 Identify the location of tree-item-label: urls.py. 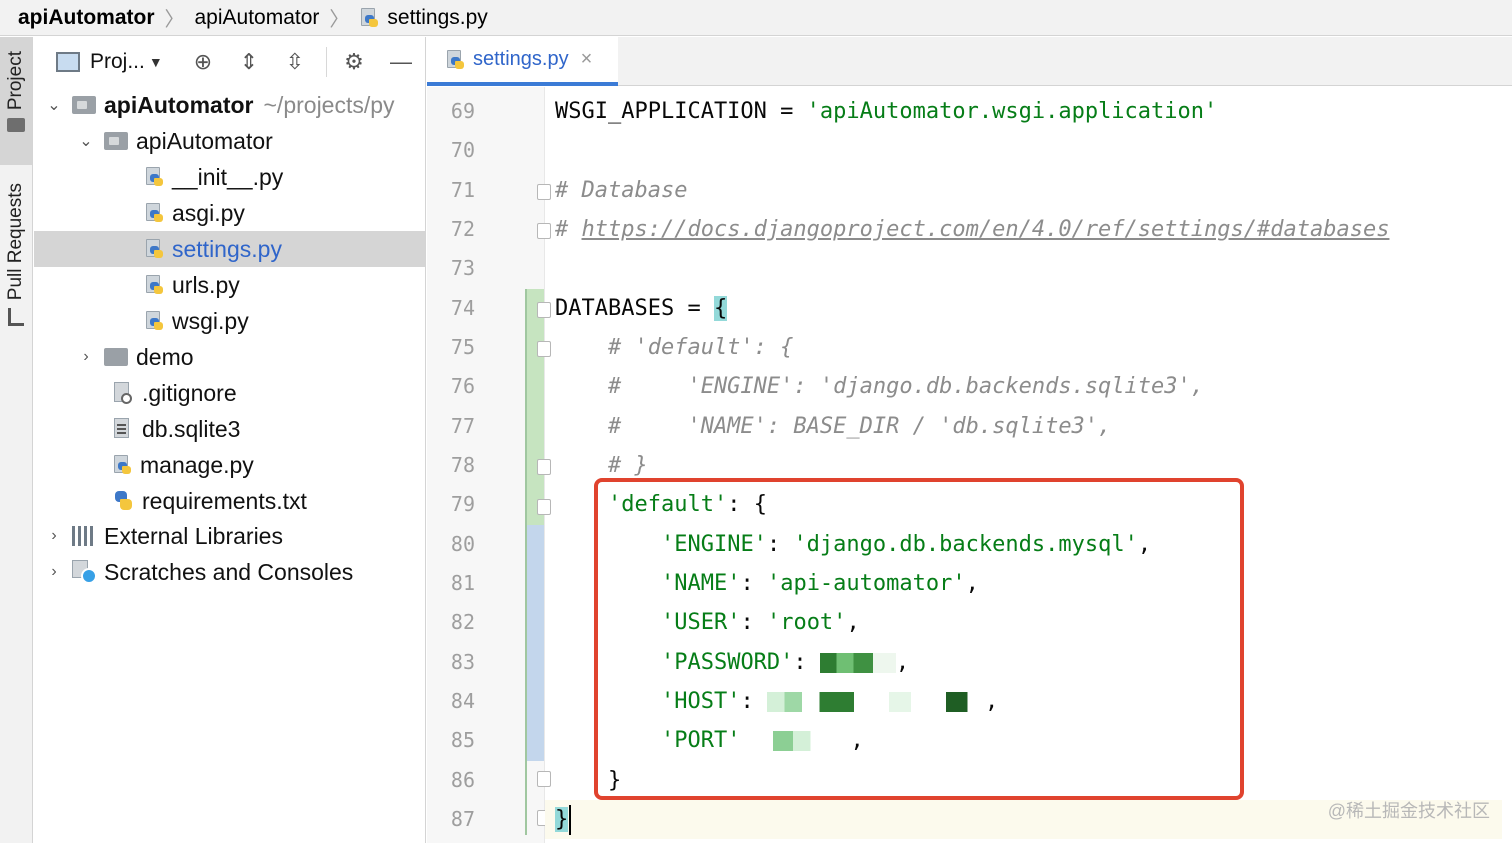
(206, 284).